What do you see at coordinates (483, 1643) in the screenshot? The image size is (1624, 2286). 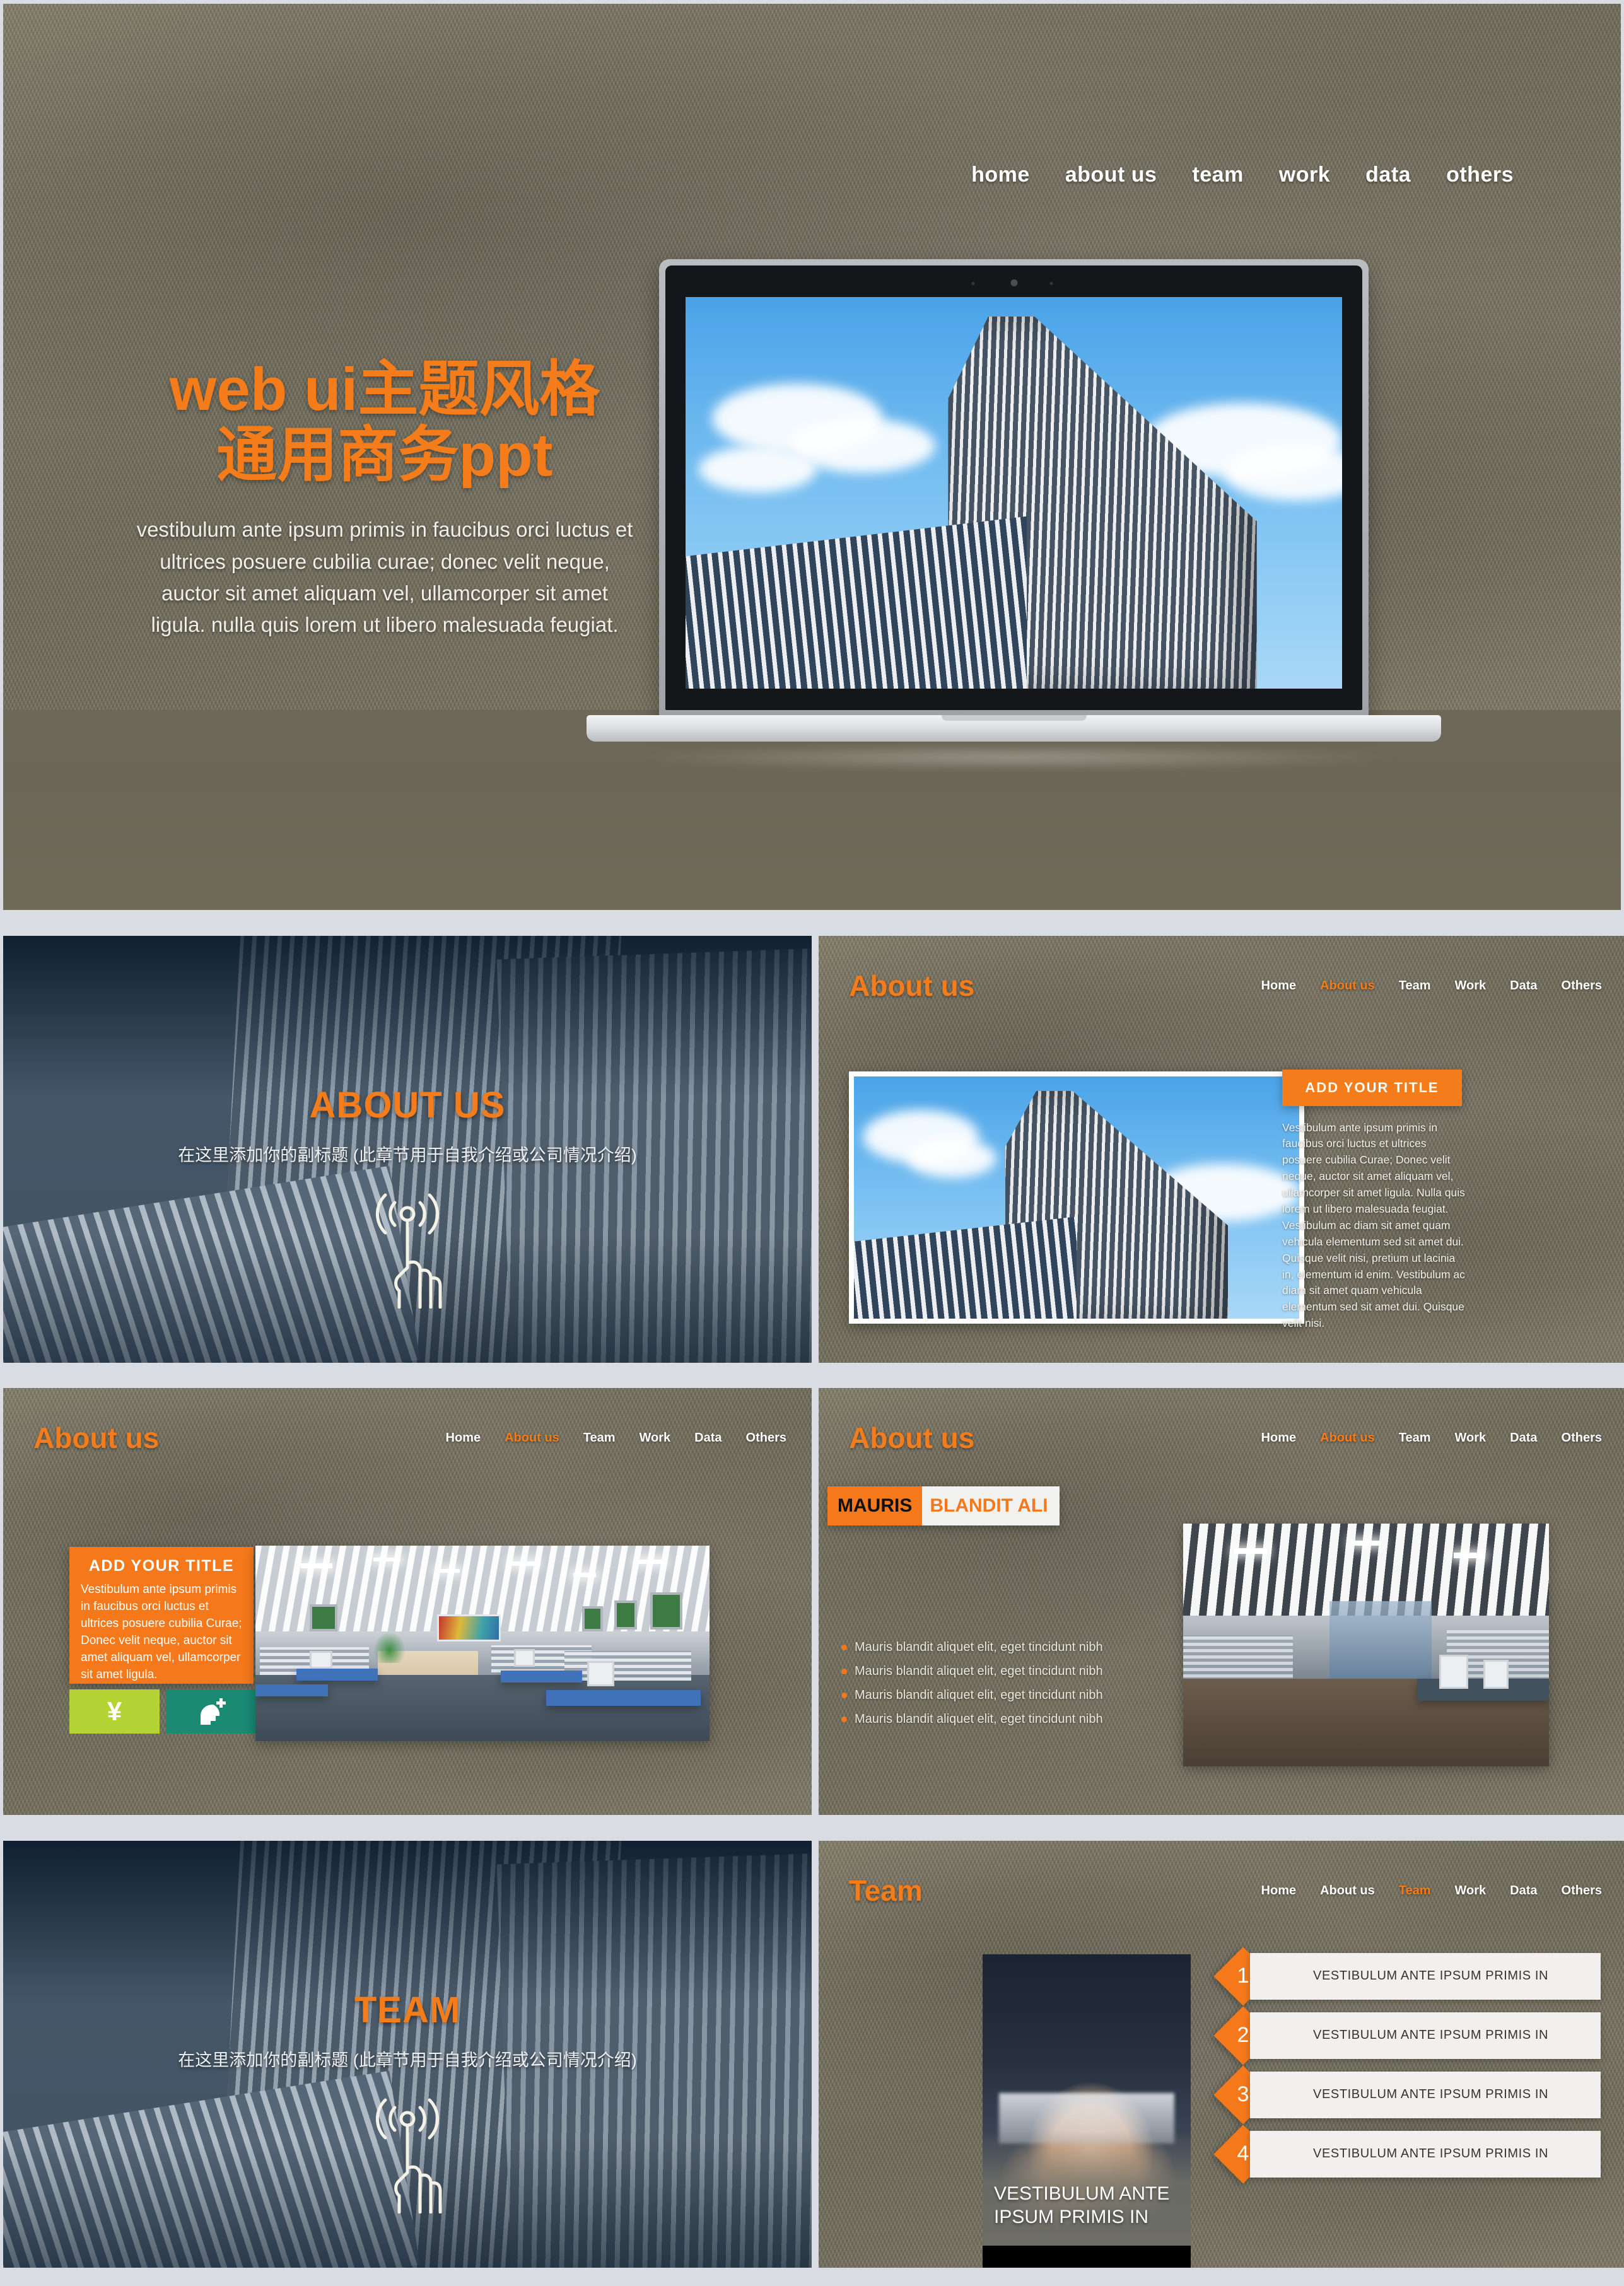 I see `office-interior-photo` at bounding box center [483, 1643].